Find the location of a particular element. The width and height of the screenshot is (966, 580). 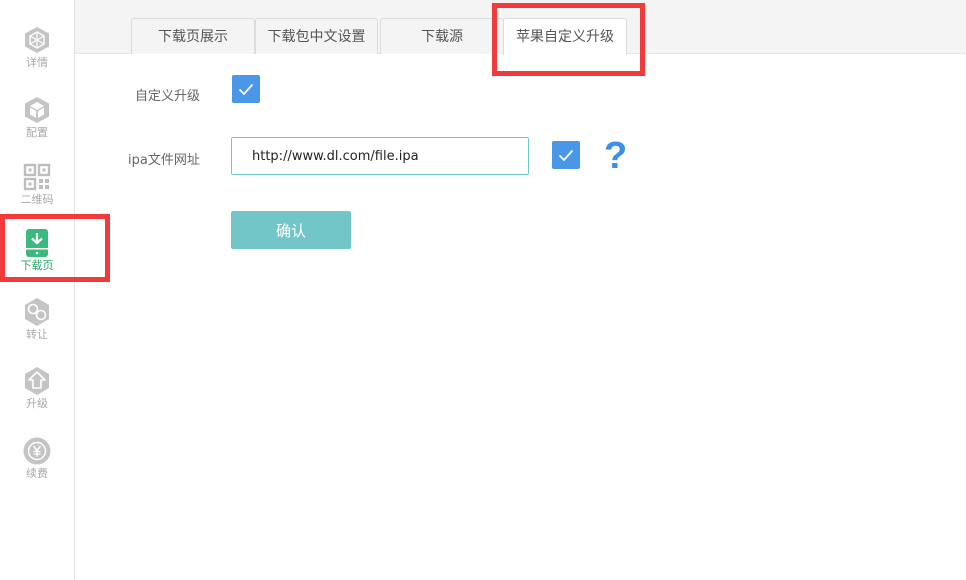

sidebar-item-details: 详情 is located at coordinates (37, 55).